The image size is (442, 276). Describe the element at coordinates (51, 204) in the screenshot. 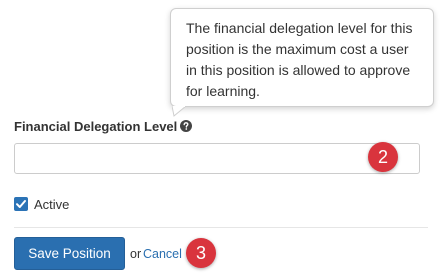

I see `active-label: Active` at that location.